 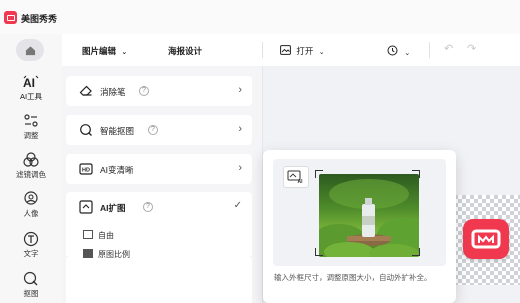 I want to click on smart-cutout-icon, so click(x=86, y=130).